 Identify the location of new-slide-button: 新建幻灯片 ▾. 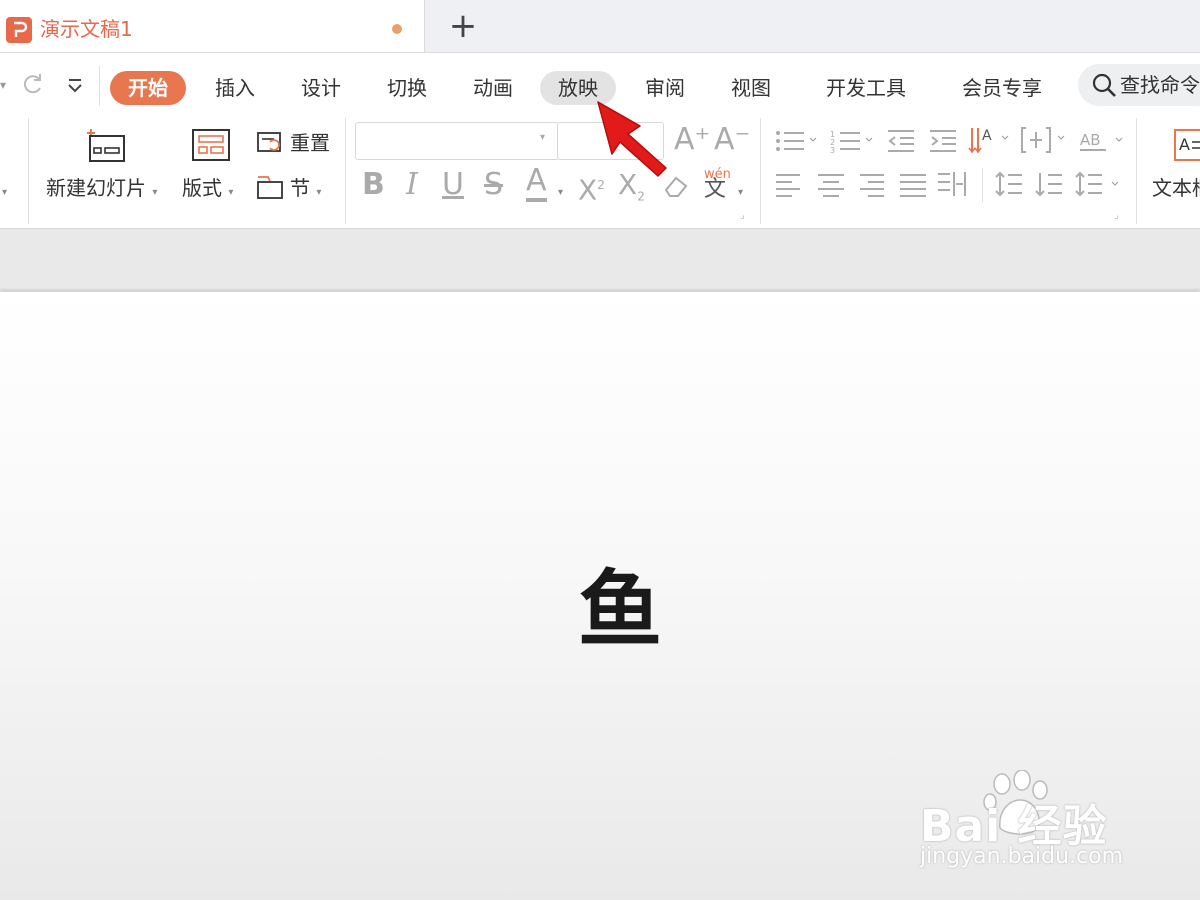
(101, 190).